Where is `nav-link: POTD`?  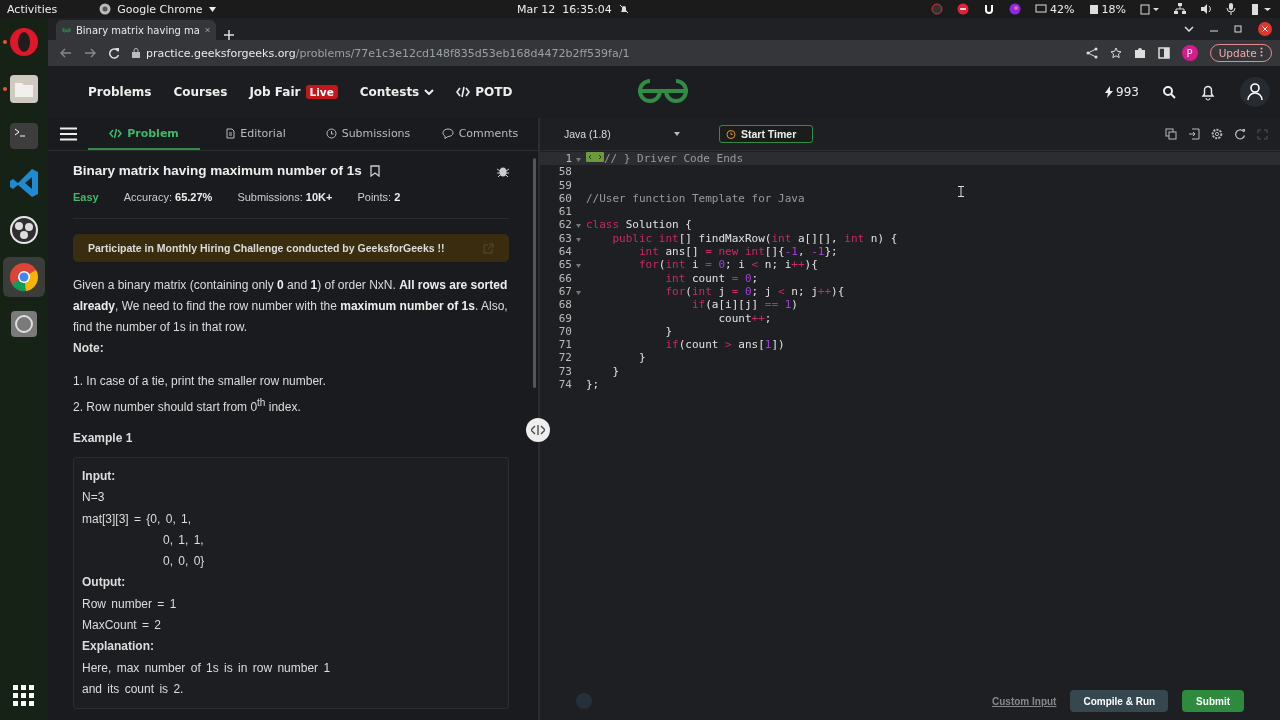 nav-link: POTD is located at coordinates (484, 92).